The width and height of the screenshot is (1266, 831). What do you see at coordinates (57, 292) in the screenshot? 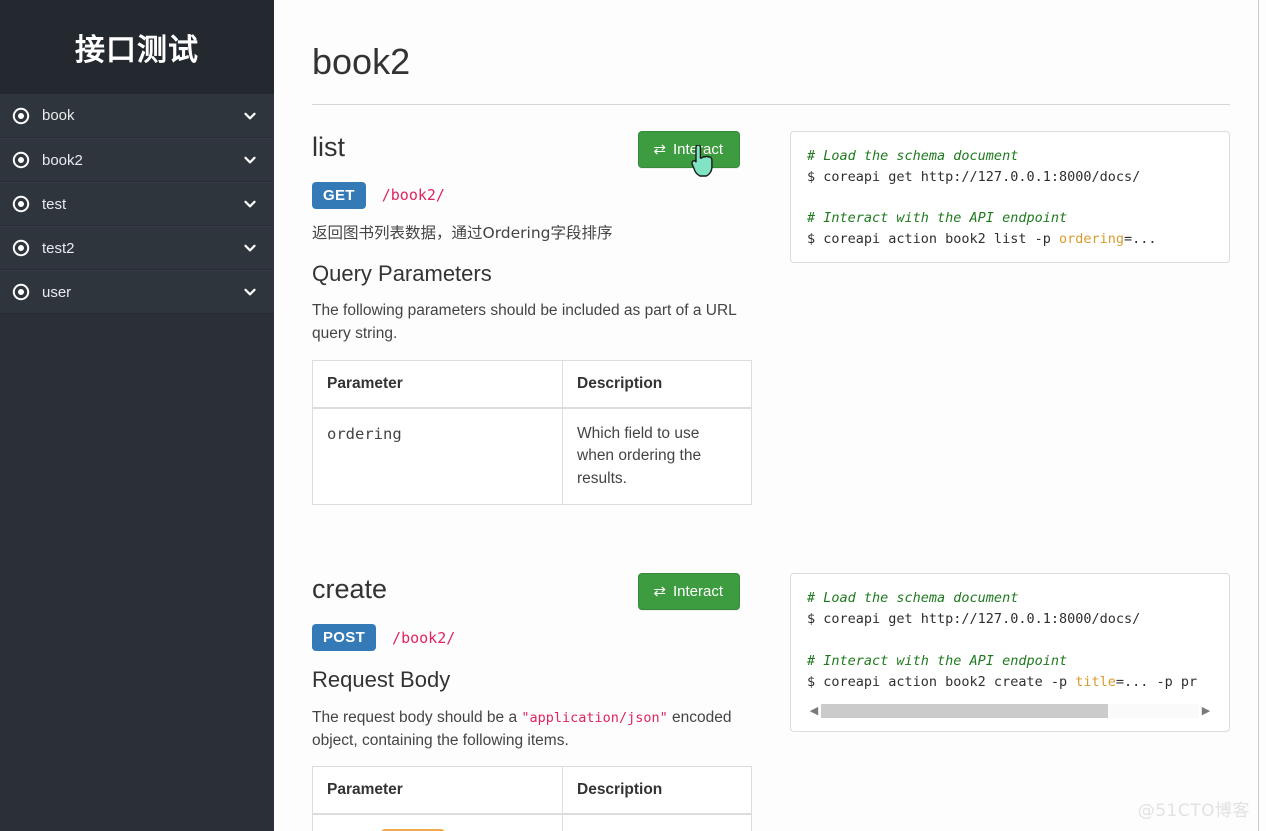
I see `sidebar-item-label: user` at bounding box center [57, 292].